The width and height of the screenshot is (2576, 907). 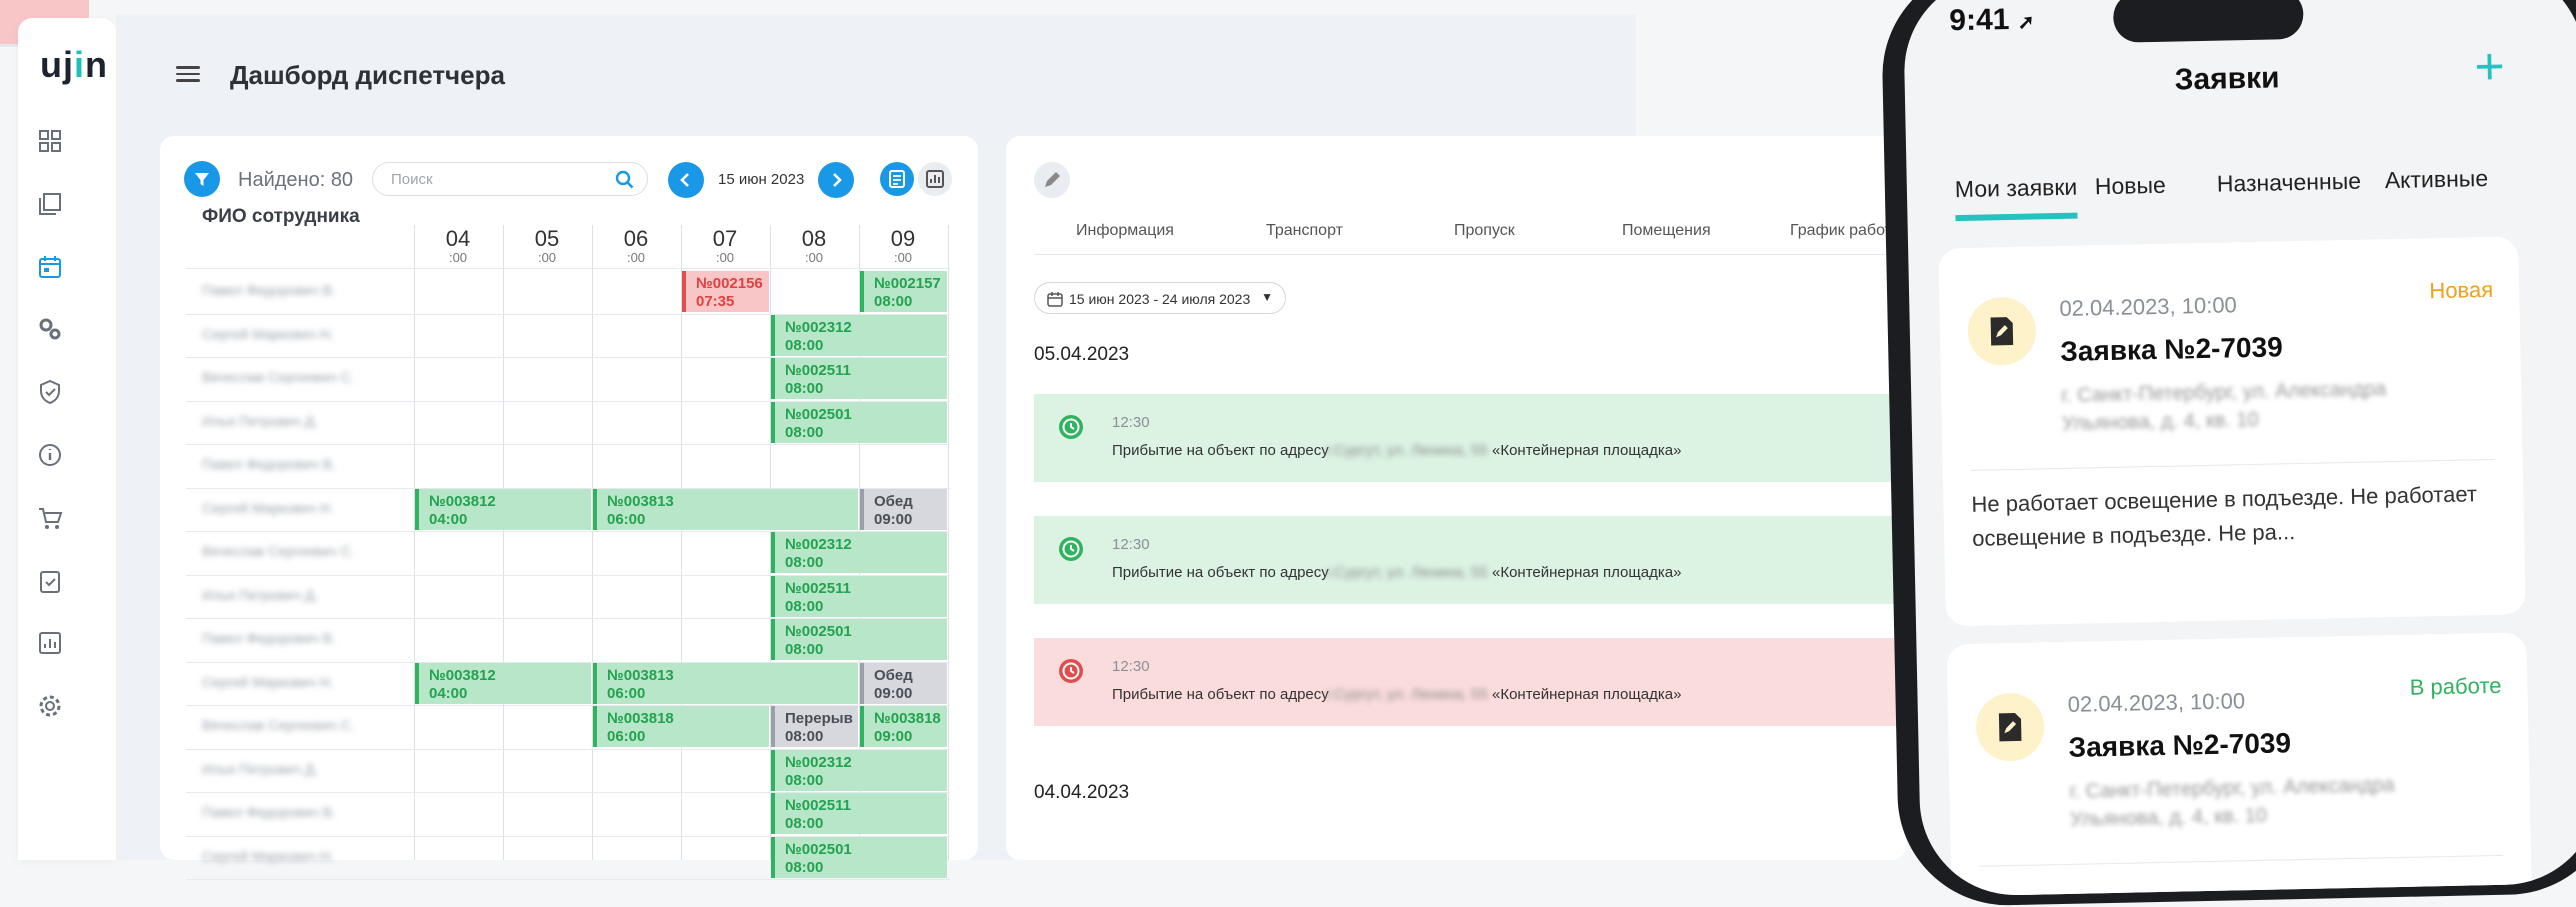 What do you see at coordinates (626, 519) in the screenshot?
I see `event-time: 06:00` at bounding box center [626, 519].